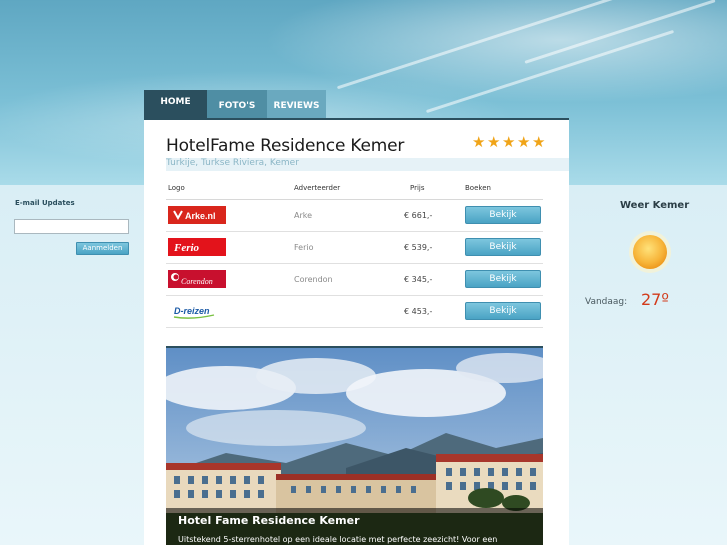 Image resolution: width=727 pixels, height=545 pixels. What do you see at coordinates (186, 248) in the screenshot?
I see `svg-text: Ferio` at bounding box center [186, 248].